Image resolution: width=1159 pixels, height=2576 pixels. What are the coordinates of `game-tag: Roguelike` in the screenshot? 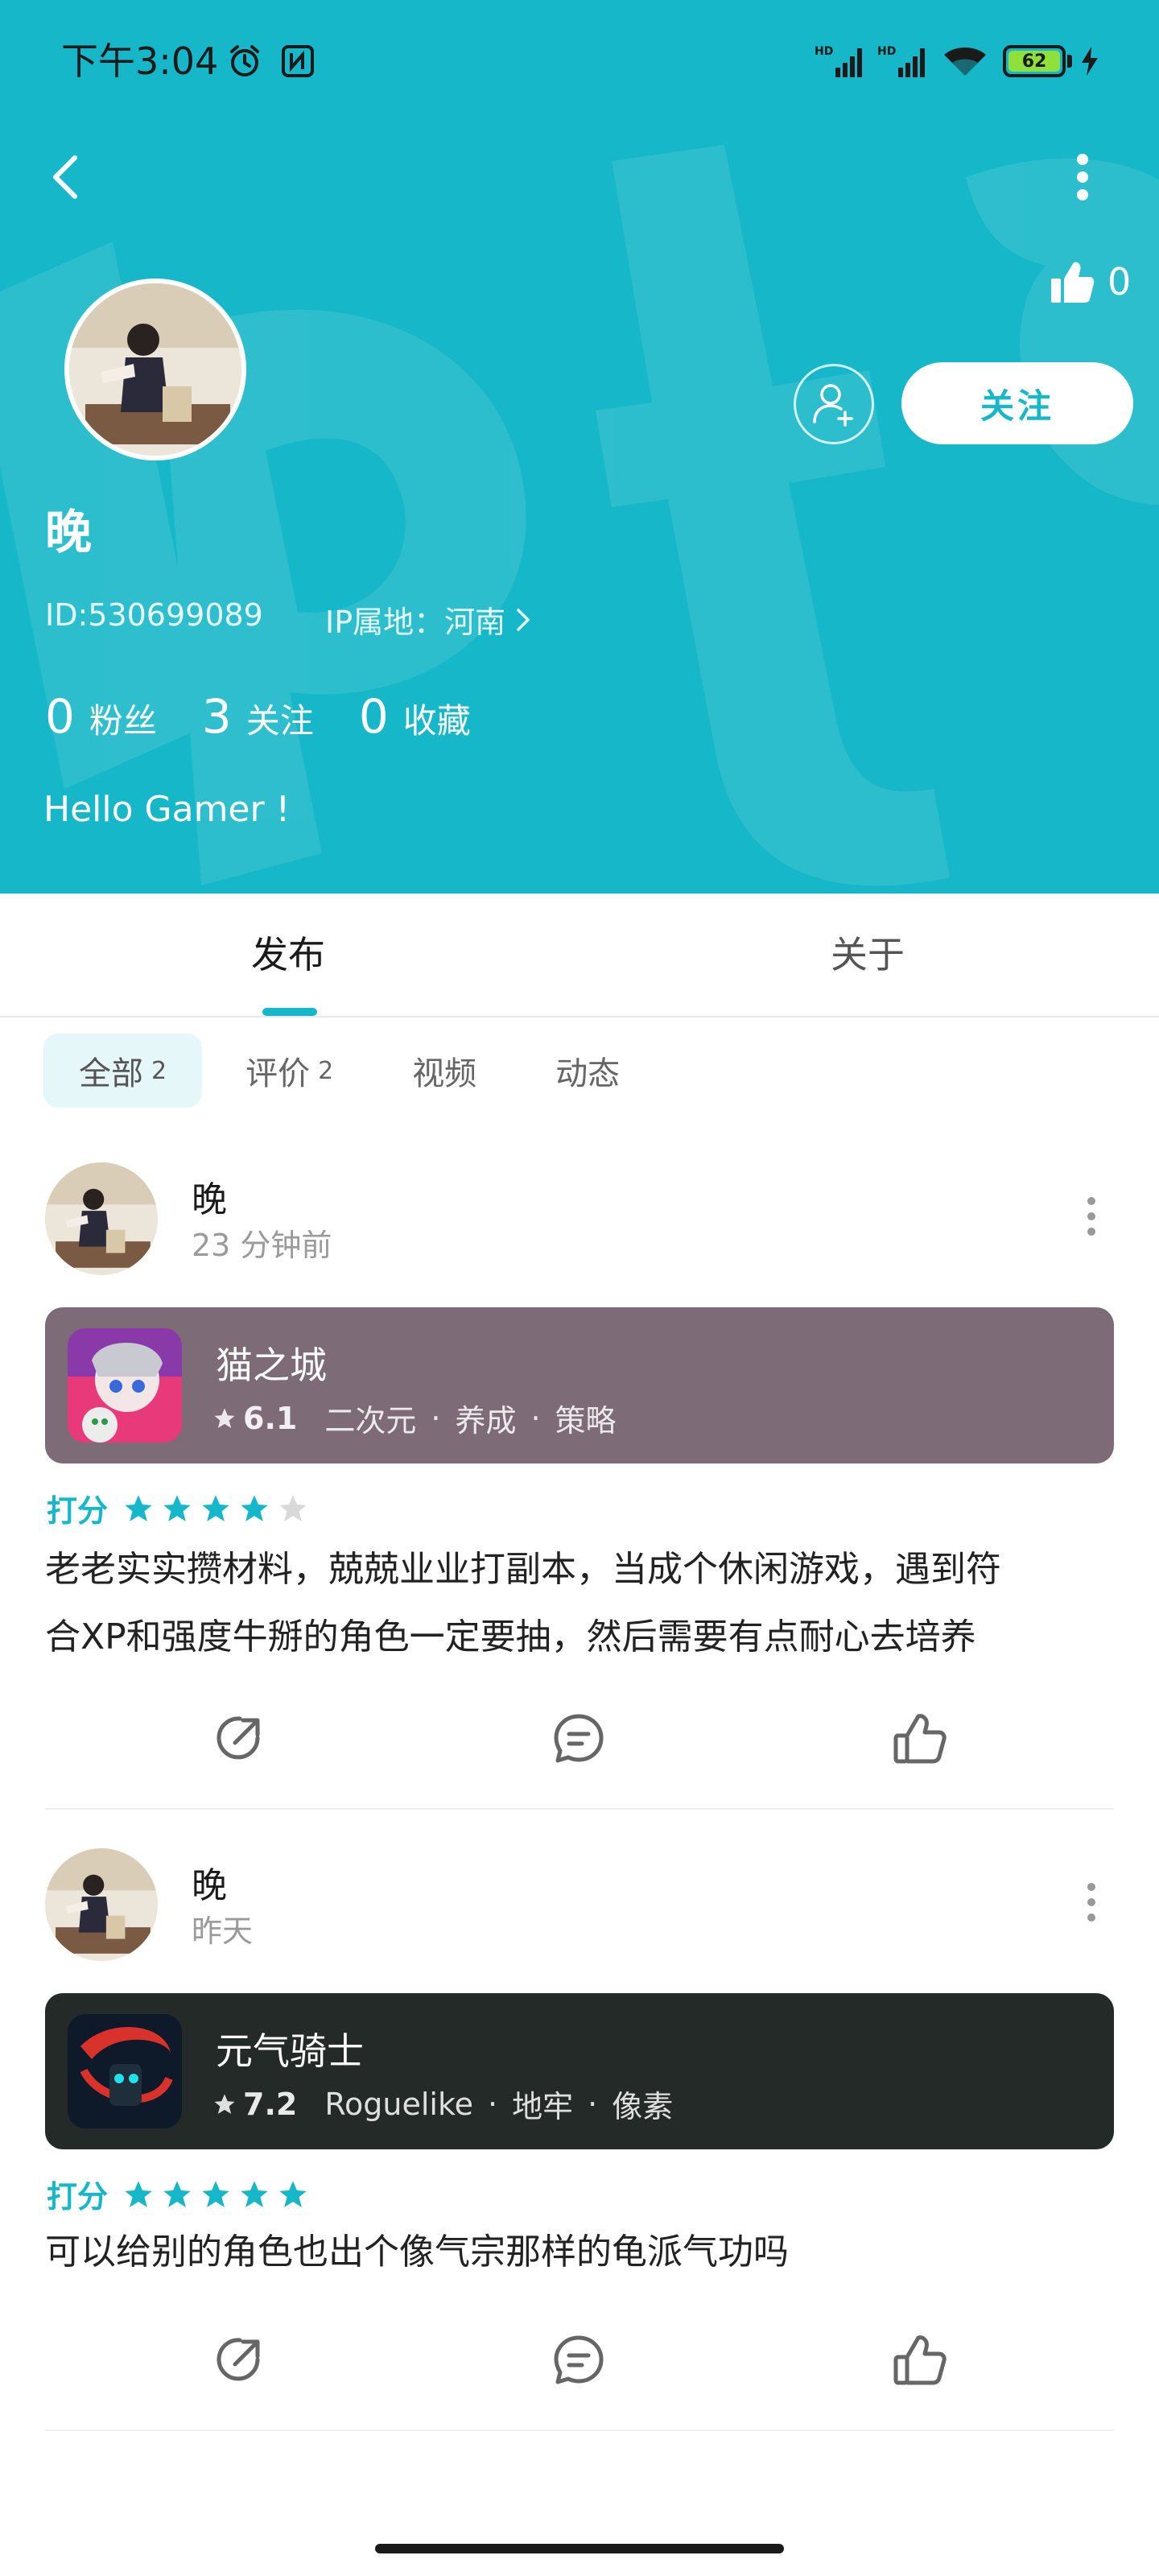 It's located at (399, 2104).